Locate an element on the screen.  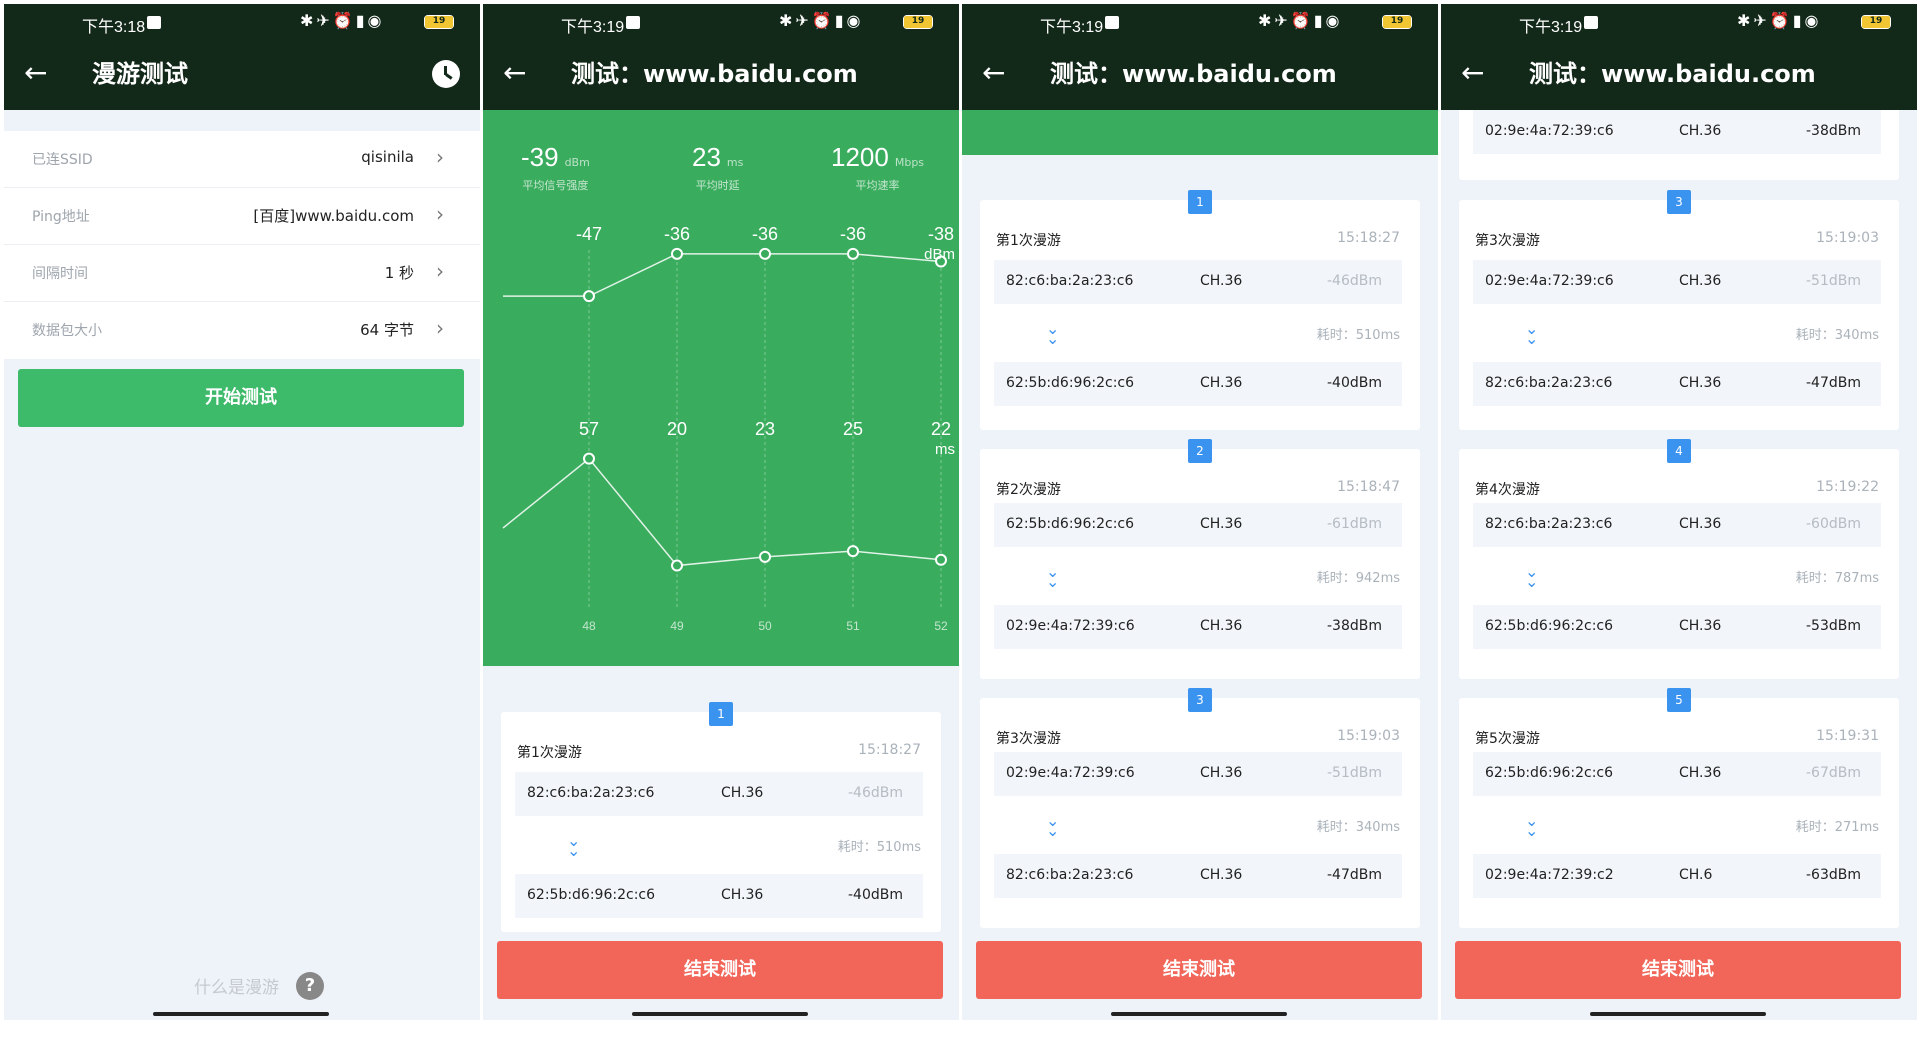
history-clock-icon is located at coordinates (446, 74).